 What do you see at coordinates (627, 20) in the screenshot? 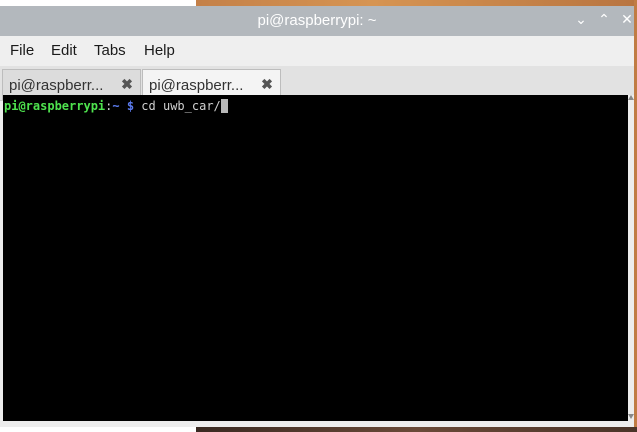
I see `close-icon: ✕` at bounding box center [627, 20].